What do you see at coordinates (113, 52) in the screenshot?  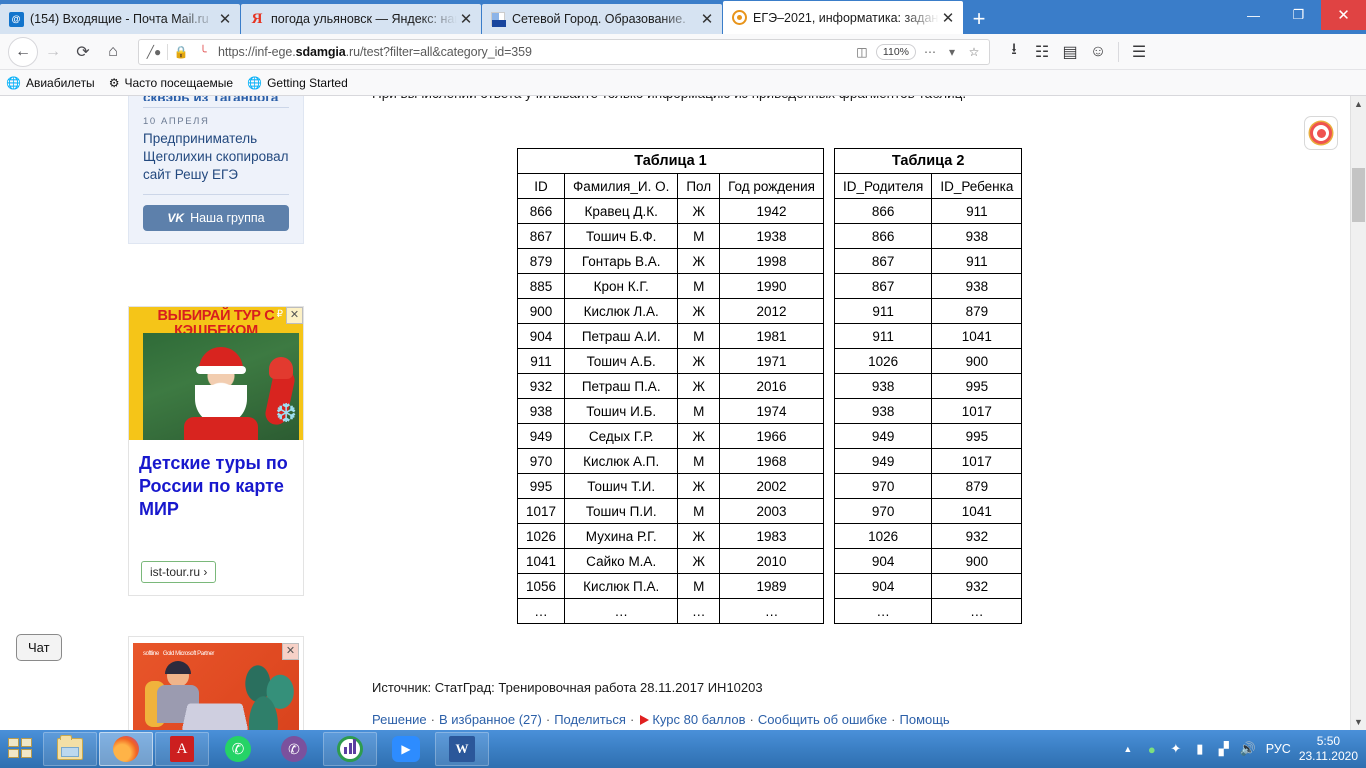 I see `home-button: ⌂` at bounding box center [113, 52].